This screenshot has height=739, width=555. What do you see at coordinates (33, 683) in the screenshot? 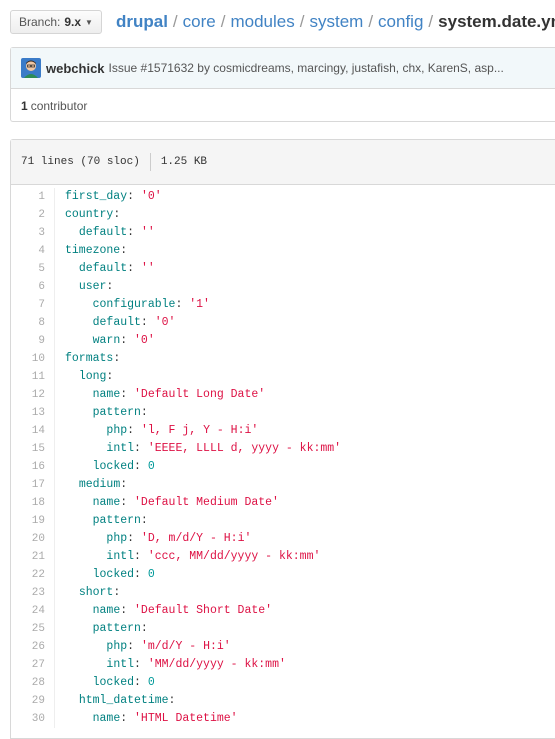
I see `line-number: 28` at bounding box center [33, 683].